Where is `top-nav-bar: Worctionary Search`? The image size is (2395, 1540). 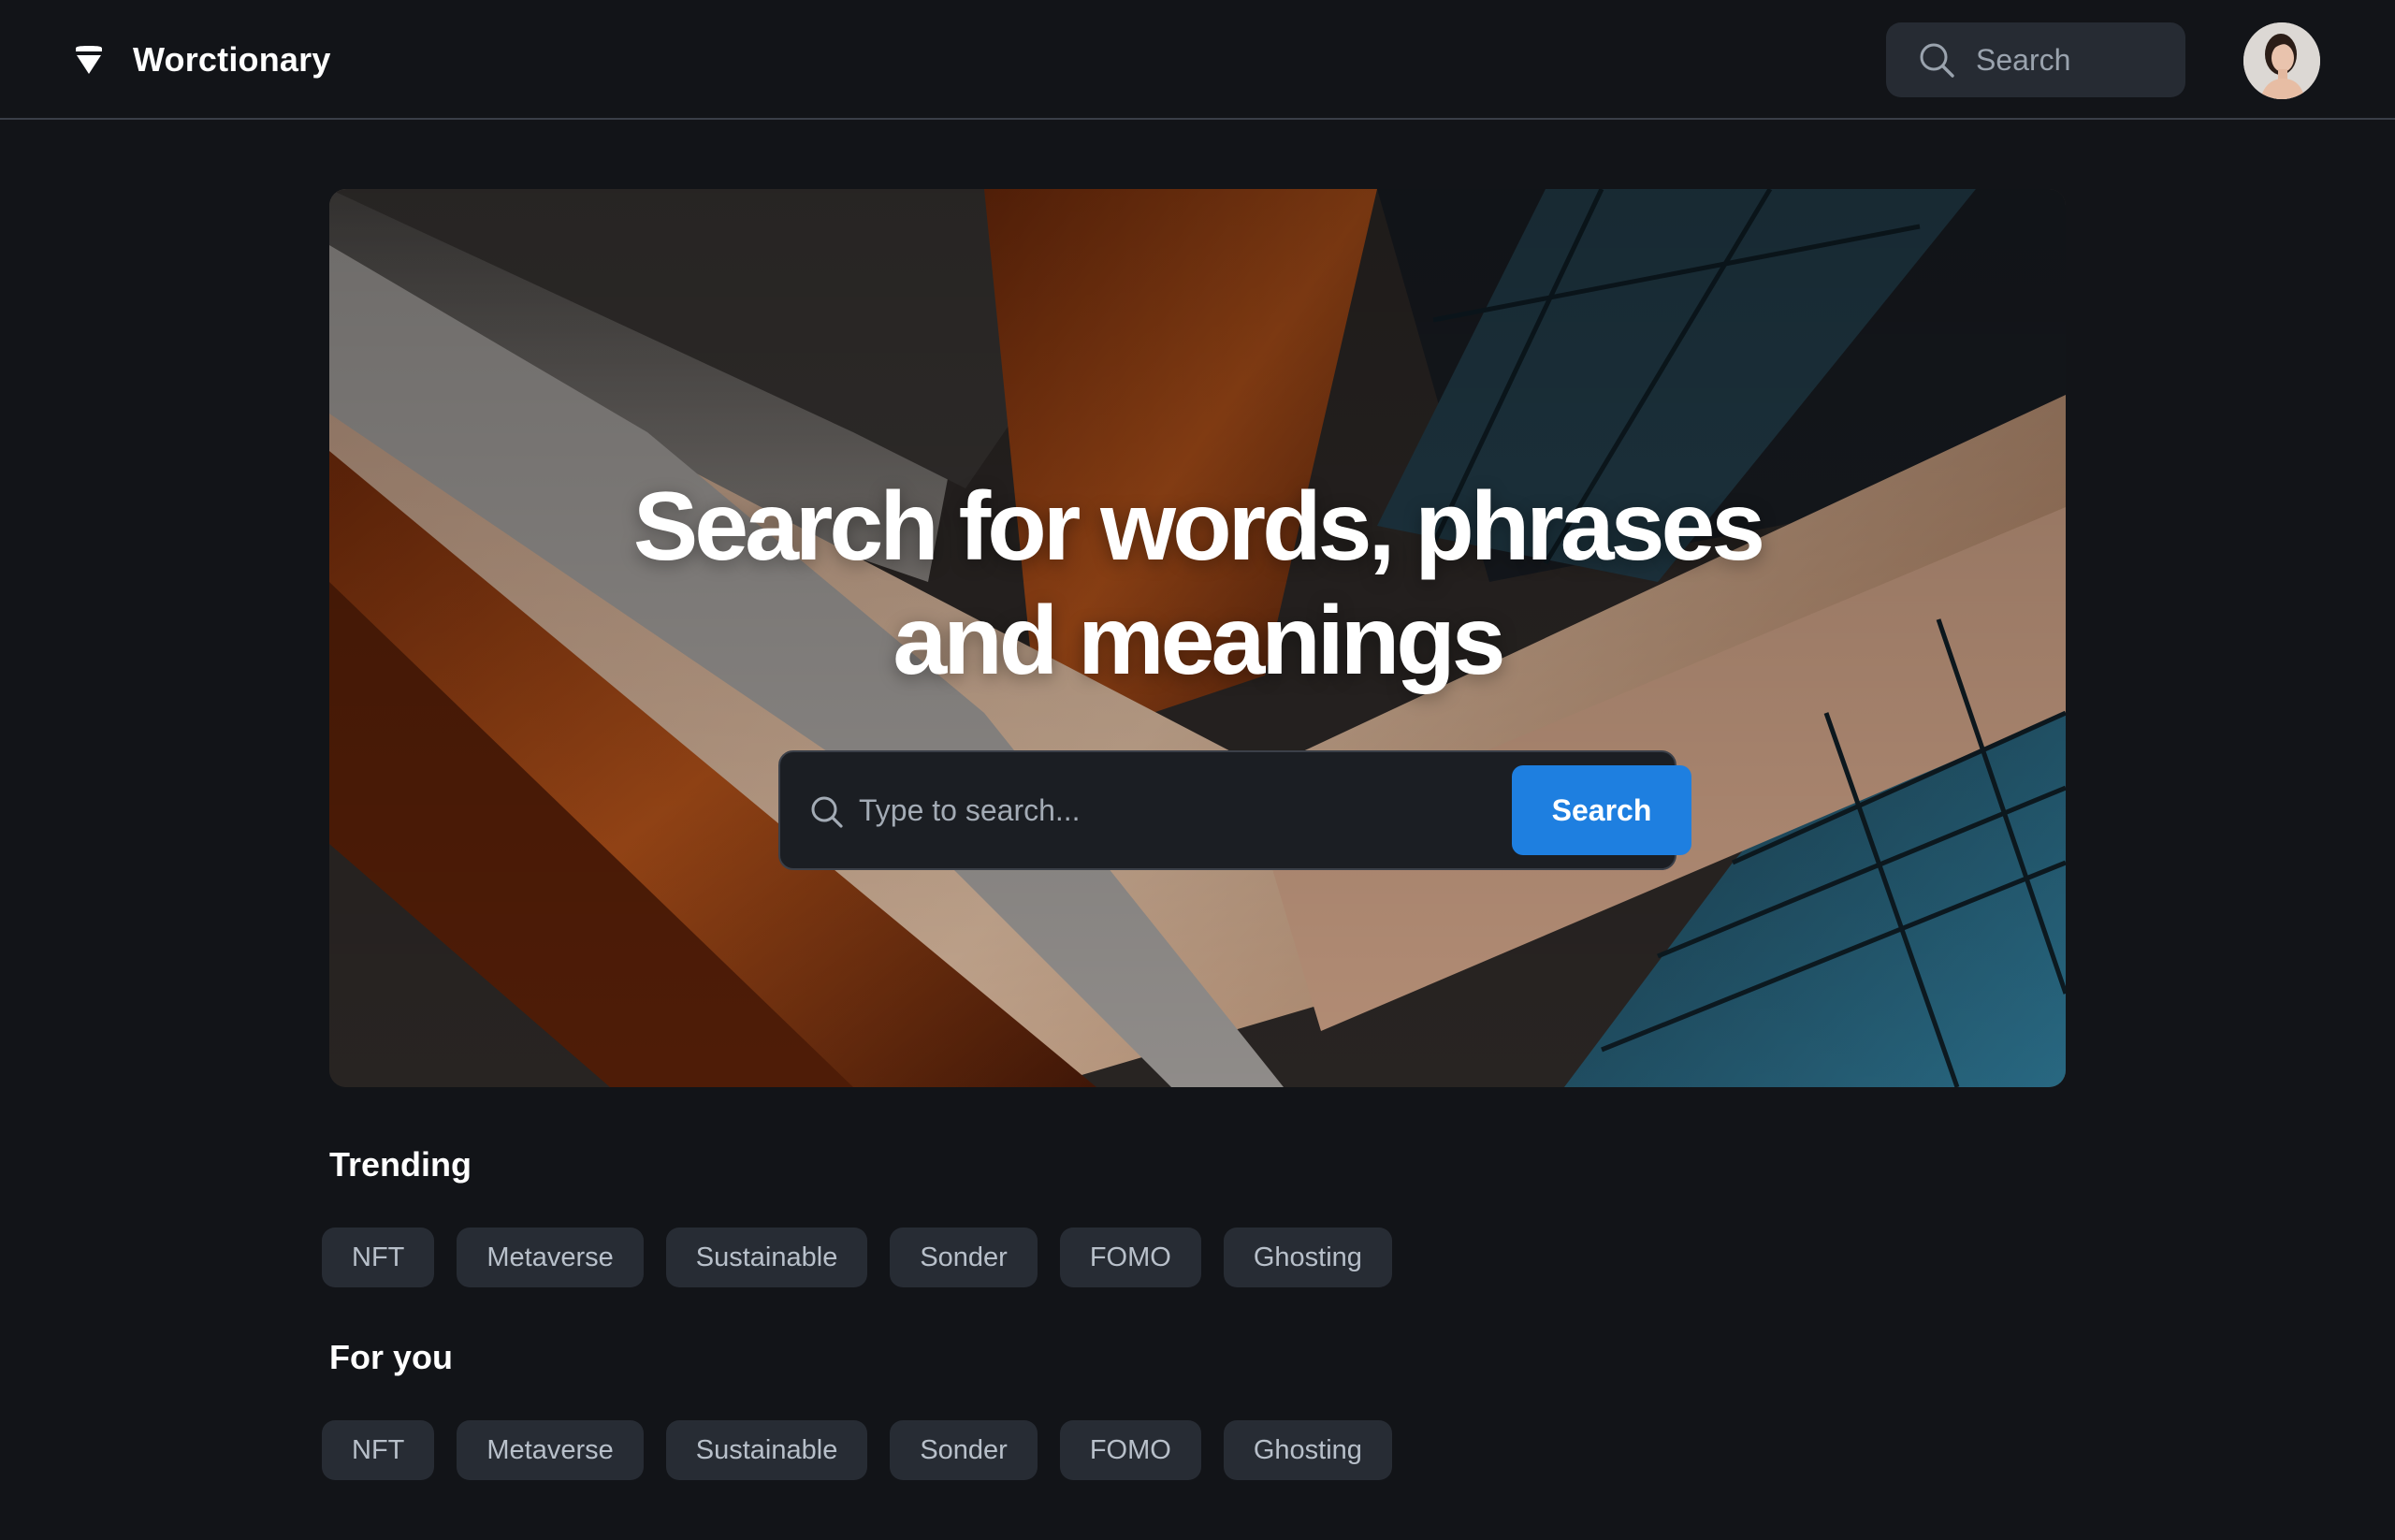 top-nav-bar: Worctionary Search is located at coordinates (1197, 60).